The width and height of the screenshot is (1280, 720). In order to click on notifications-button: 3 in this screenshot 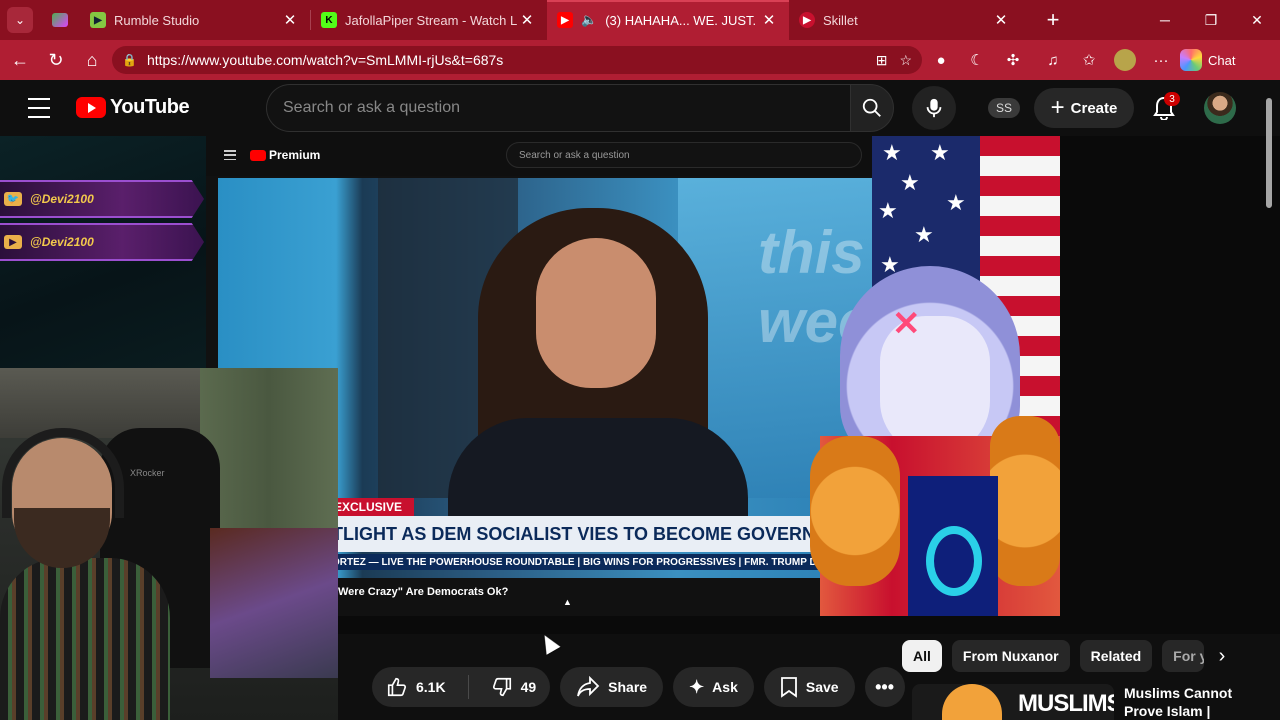, I will do `click(1164, 108)`.